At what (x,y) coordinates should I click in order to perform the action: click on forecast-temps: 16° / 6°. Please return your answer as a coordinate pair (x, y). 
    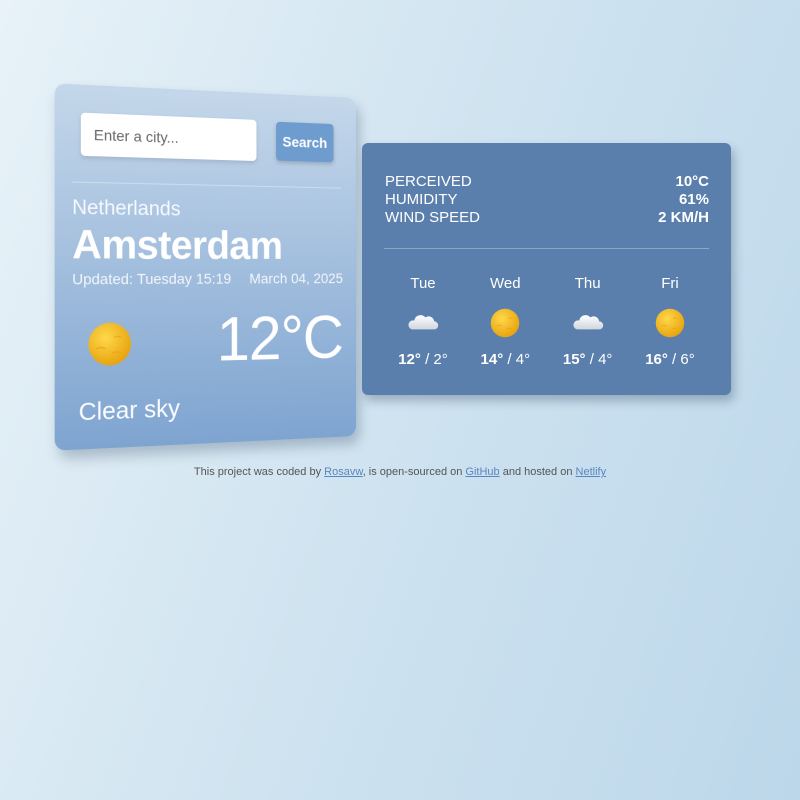
    Looking at the image, I should click on (670, 359).